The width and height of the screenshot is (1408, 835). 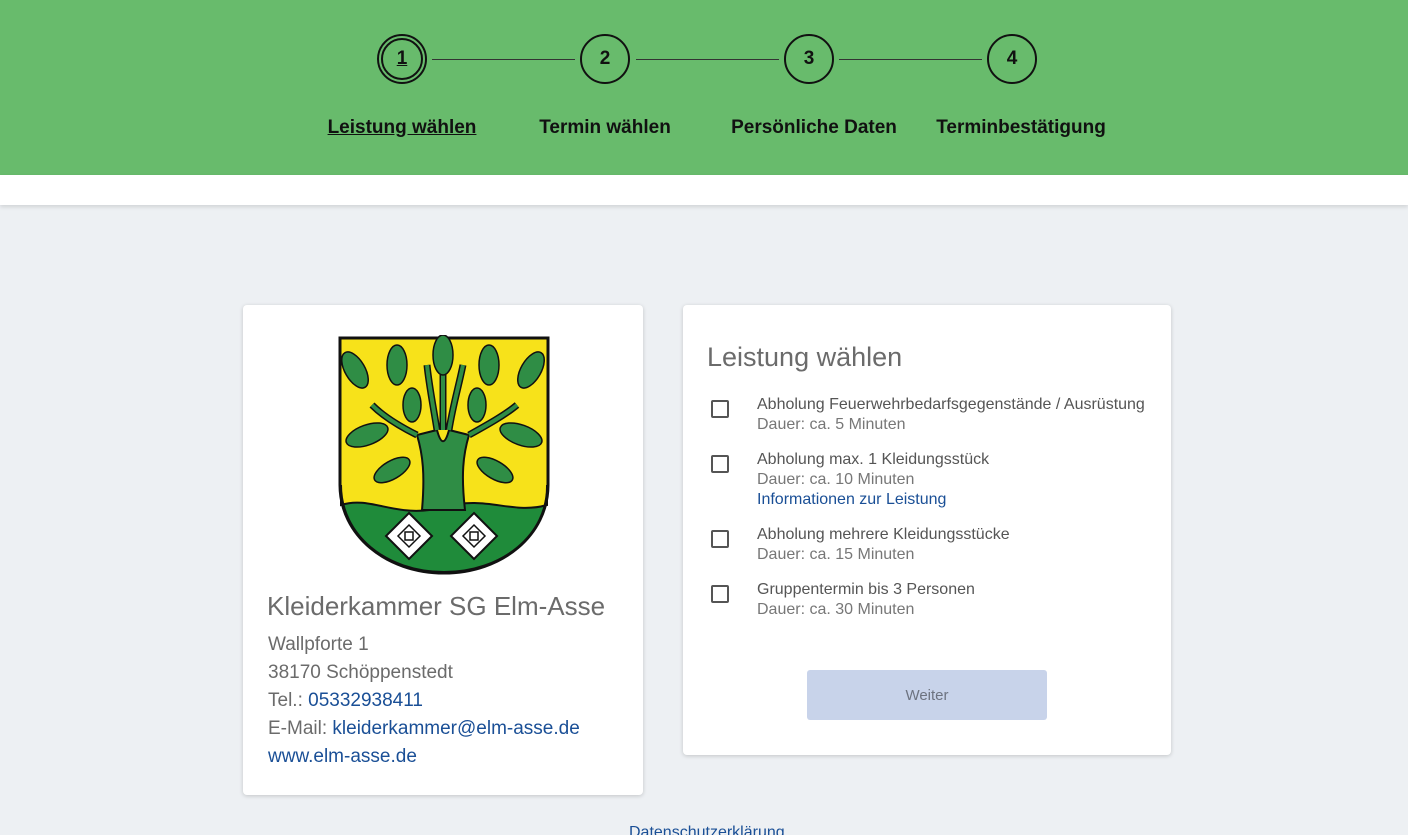 I want to click on step-1-label: Leistung wählen, so click(x=402, y=128).